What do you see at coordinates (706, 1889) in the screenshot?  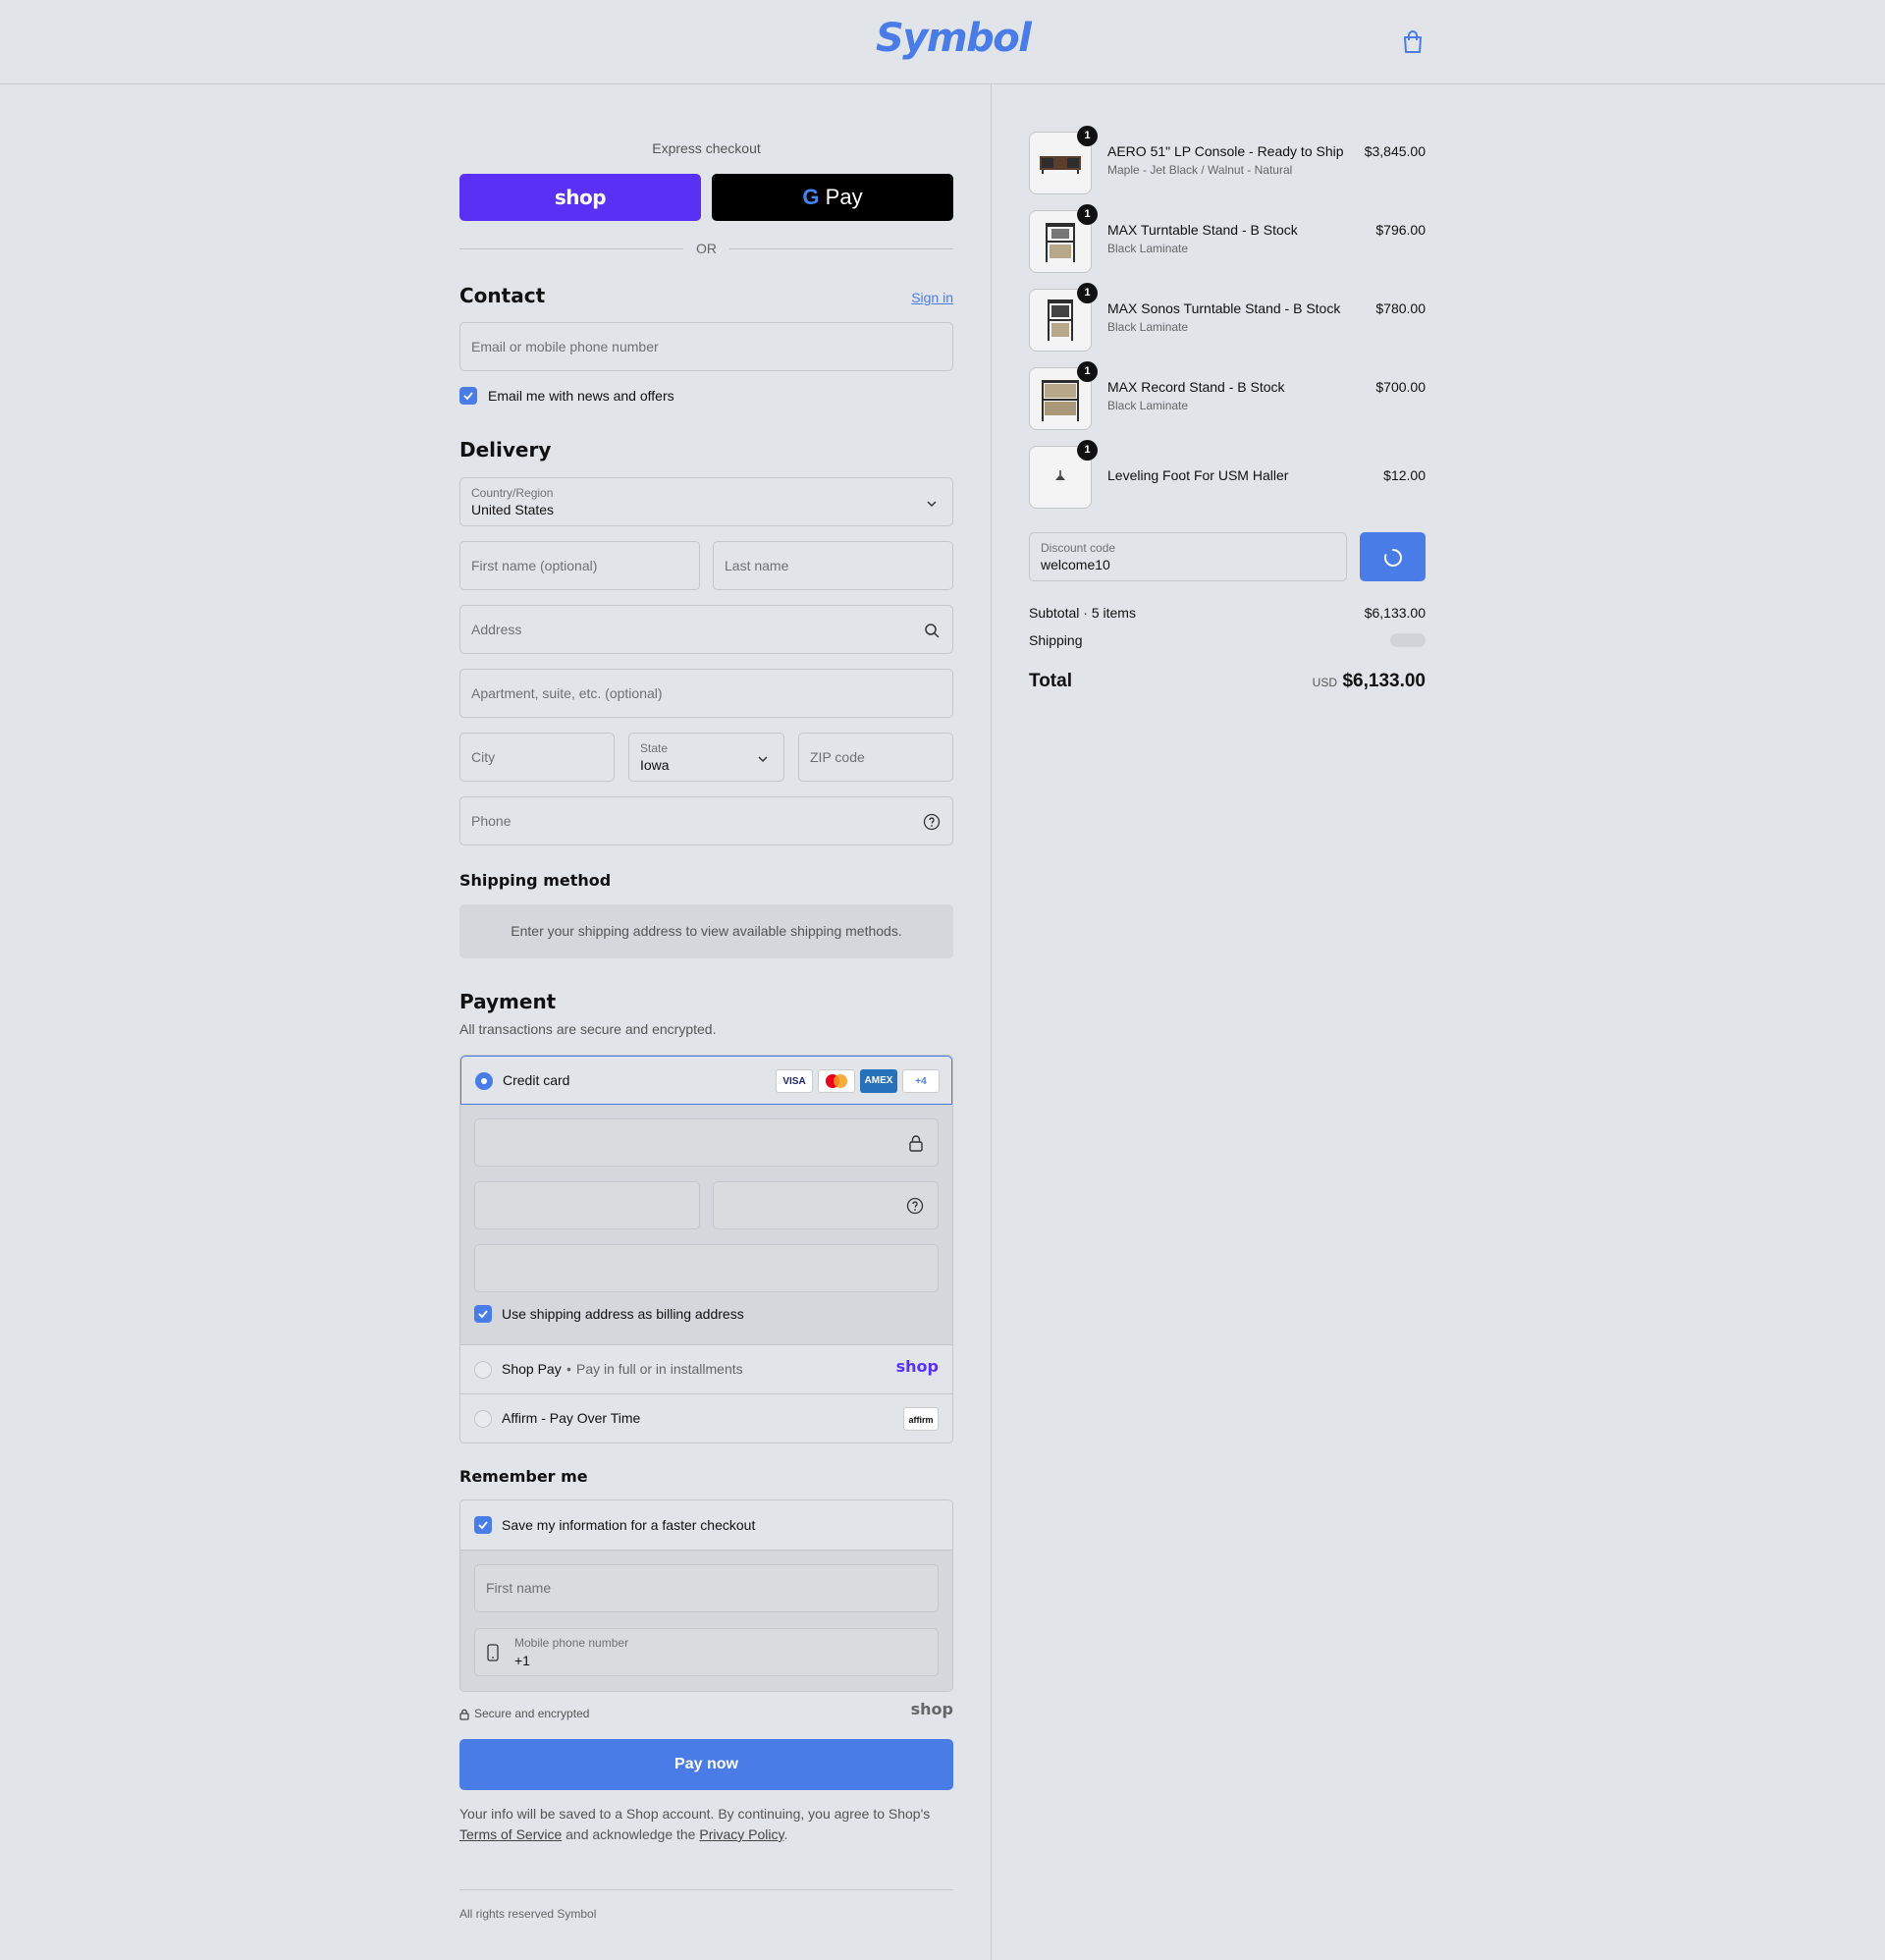 I see `footer-divider` at bounding box center [706, 1889].